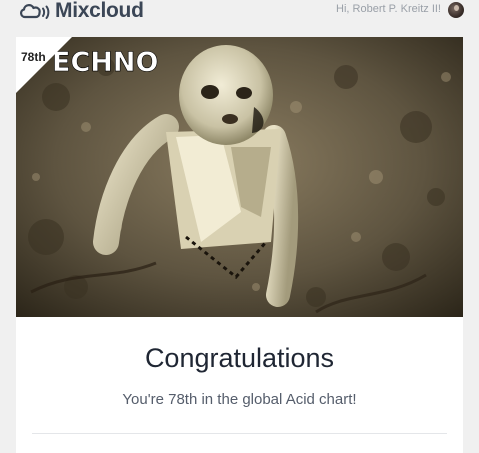 This screenshot has width=479, height=453. I want to click on chart-position-message: You're 78th in the global Acid chart!, so click(239, 399).